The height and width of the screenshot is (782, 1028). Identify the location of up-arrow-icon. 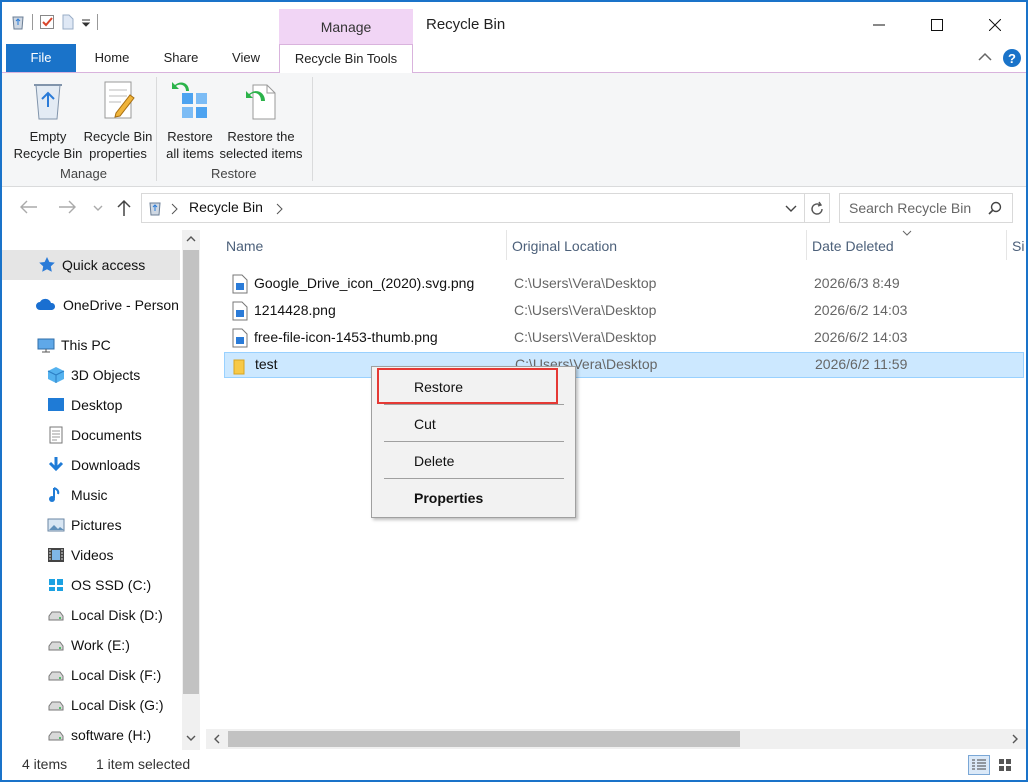
(124, 208).